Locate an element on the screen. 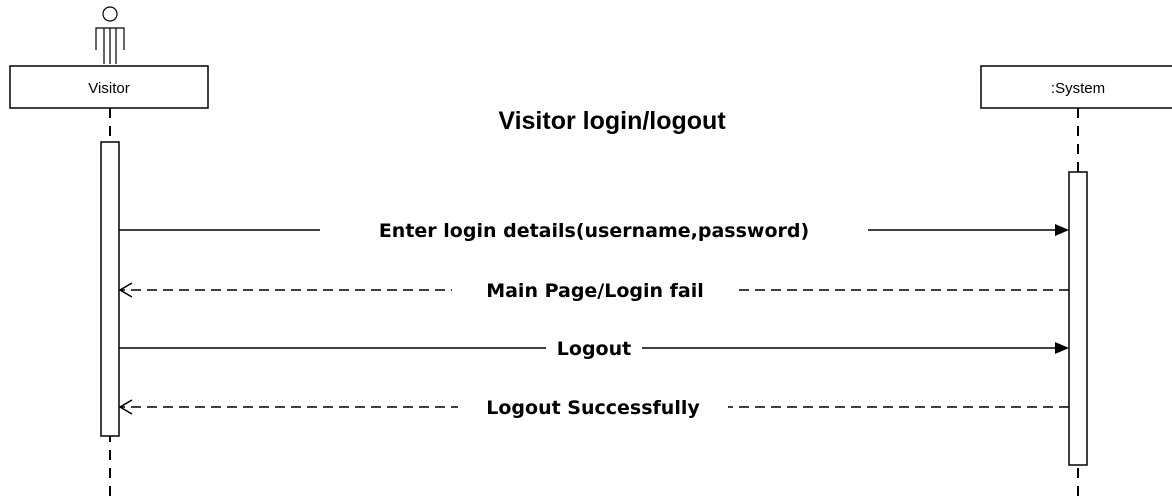 The height and width of the screenshot is (504, 1172). message-1-label: Enter login details(username,password) is located at coordinates (594, 231).